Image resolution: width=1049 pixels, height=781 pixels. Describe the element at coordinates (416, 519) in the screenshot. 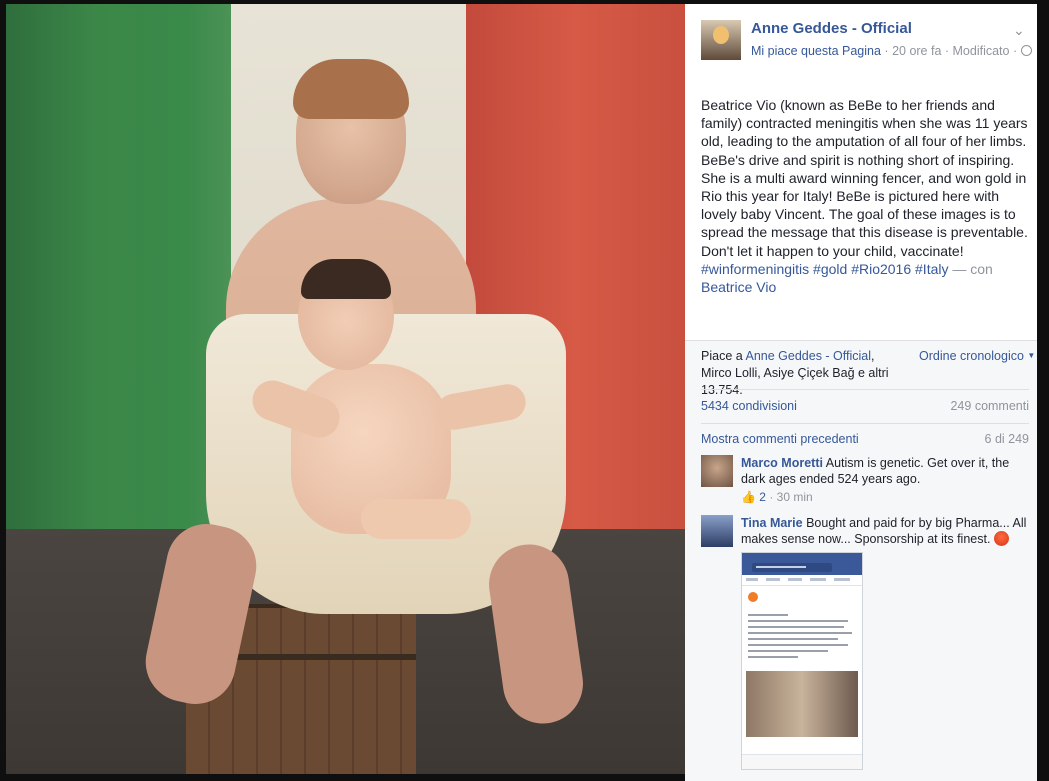

I see `baby-feet` at that location.